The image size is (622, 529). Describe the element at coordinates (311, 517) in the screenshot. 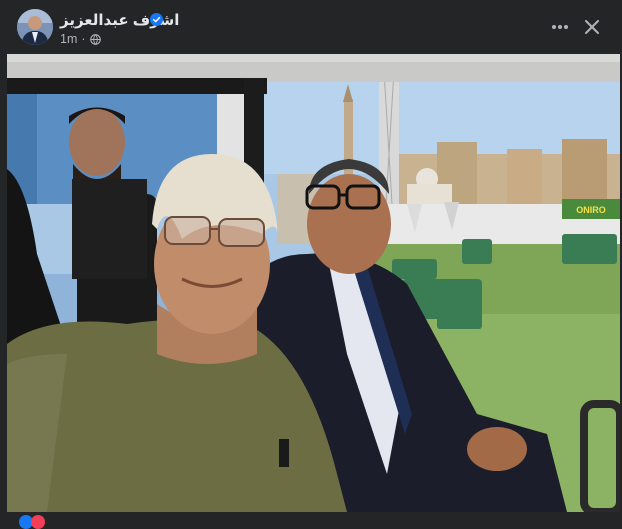

I see `reactions-bar` at that location.